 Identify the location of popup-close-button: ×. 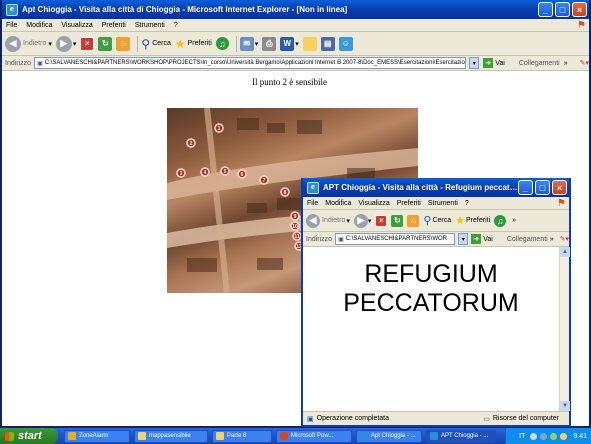
(559, 187).